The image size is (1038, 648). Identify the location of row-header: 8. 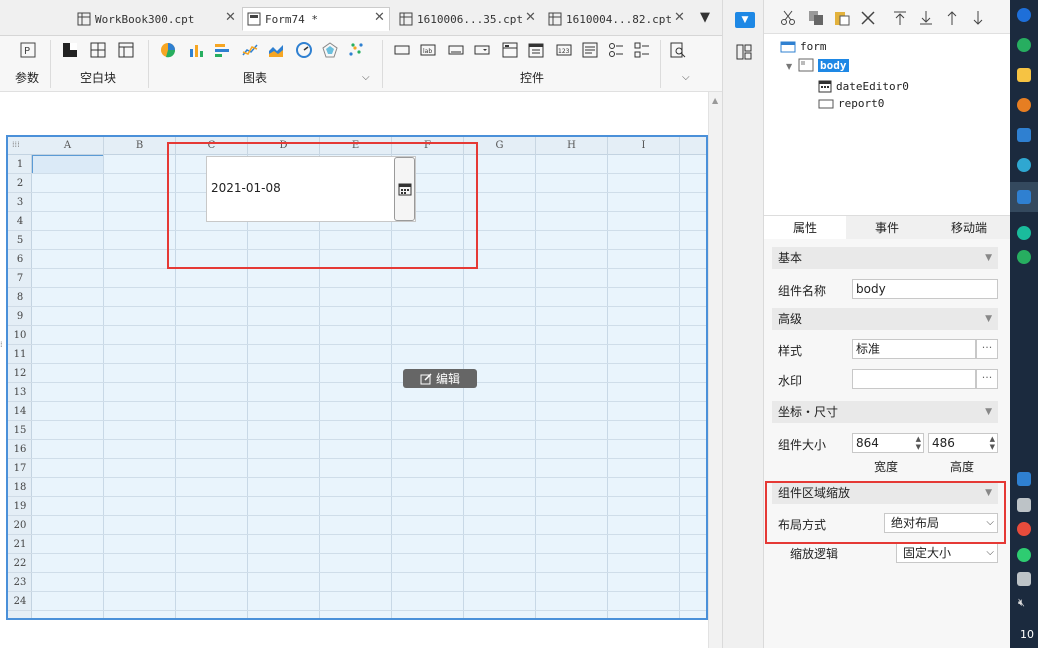
(20, 297).